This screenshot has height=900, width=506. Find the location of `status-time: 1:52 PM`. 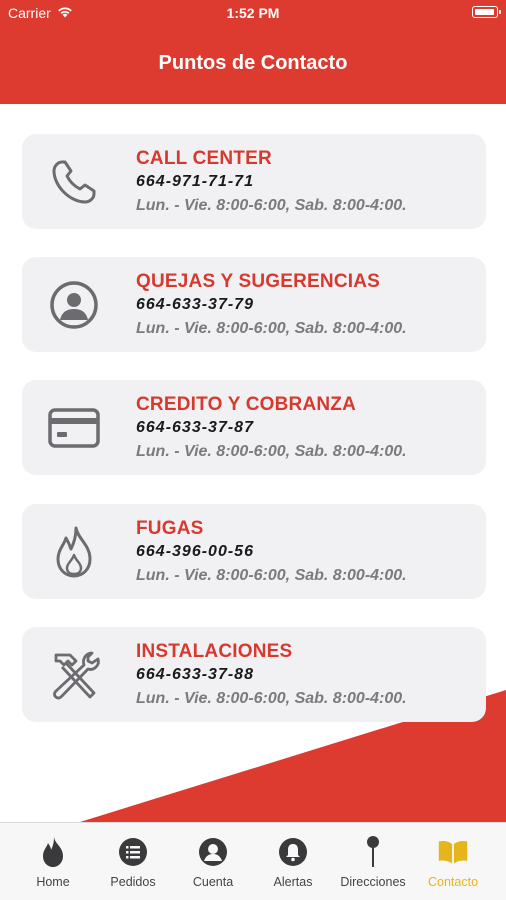

status-time: 1:52 PM is located at coordinates (253, 13).